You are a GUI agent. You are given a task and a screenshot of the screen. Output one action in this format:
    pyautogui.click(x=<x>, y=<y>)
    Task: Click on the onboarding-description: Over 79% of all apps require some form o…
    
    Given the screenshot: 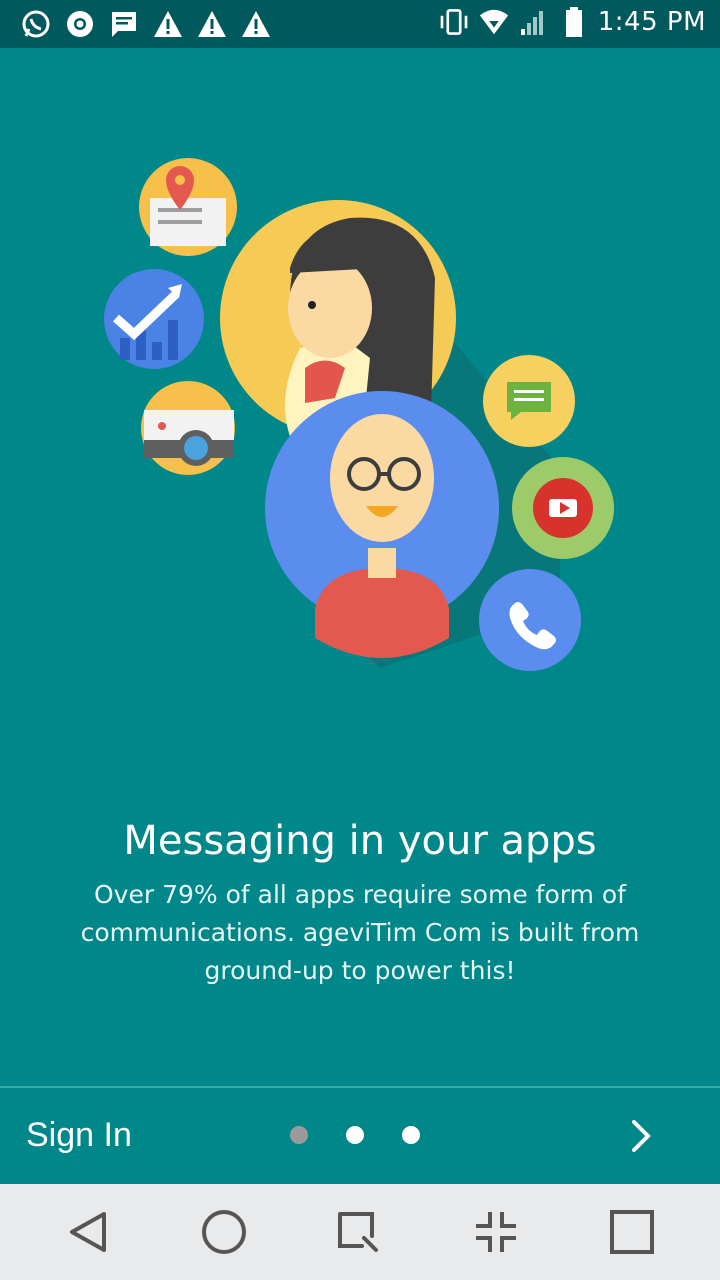 What is the action you would take?
    pyautogui.click(x=360, y=932)
    